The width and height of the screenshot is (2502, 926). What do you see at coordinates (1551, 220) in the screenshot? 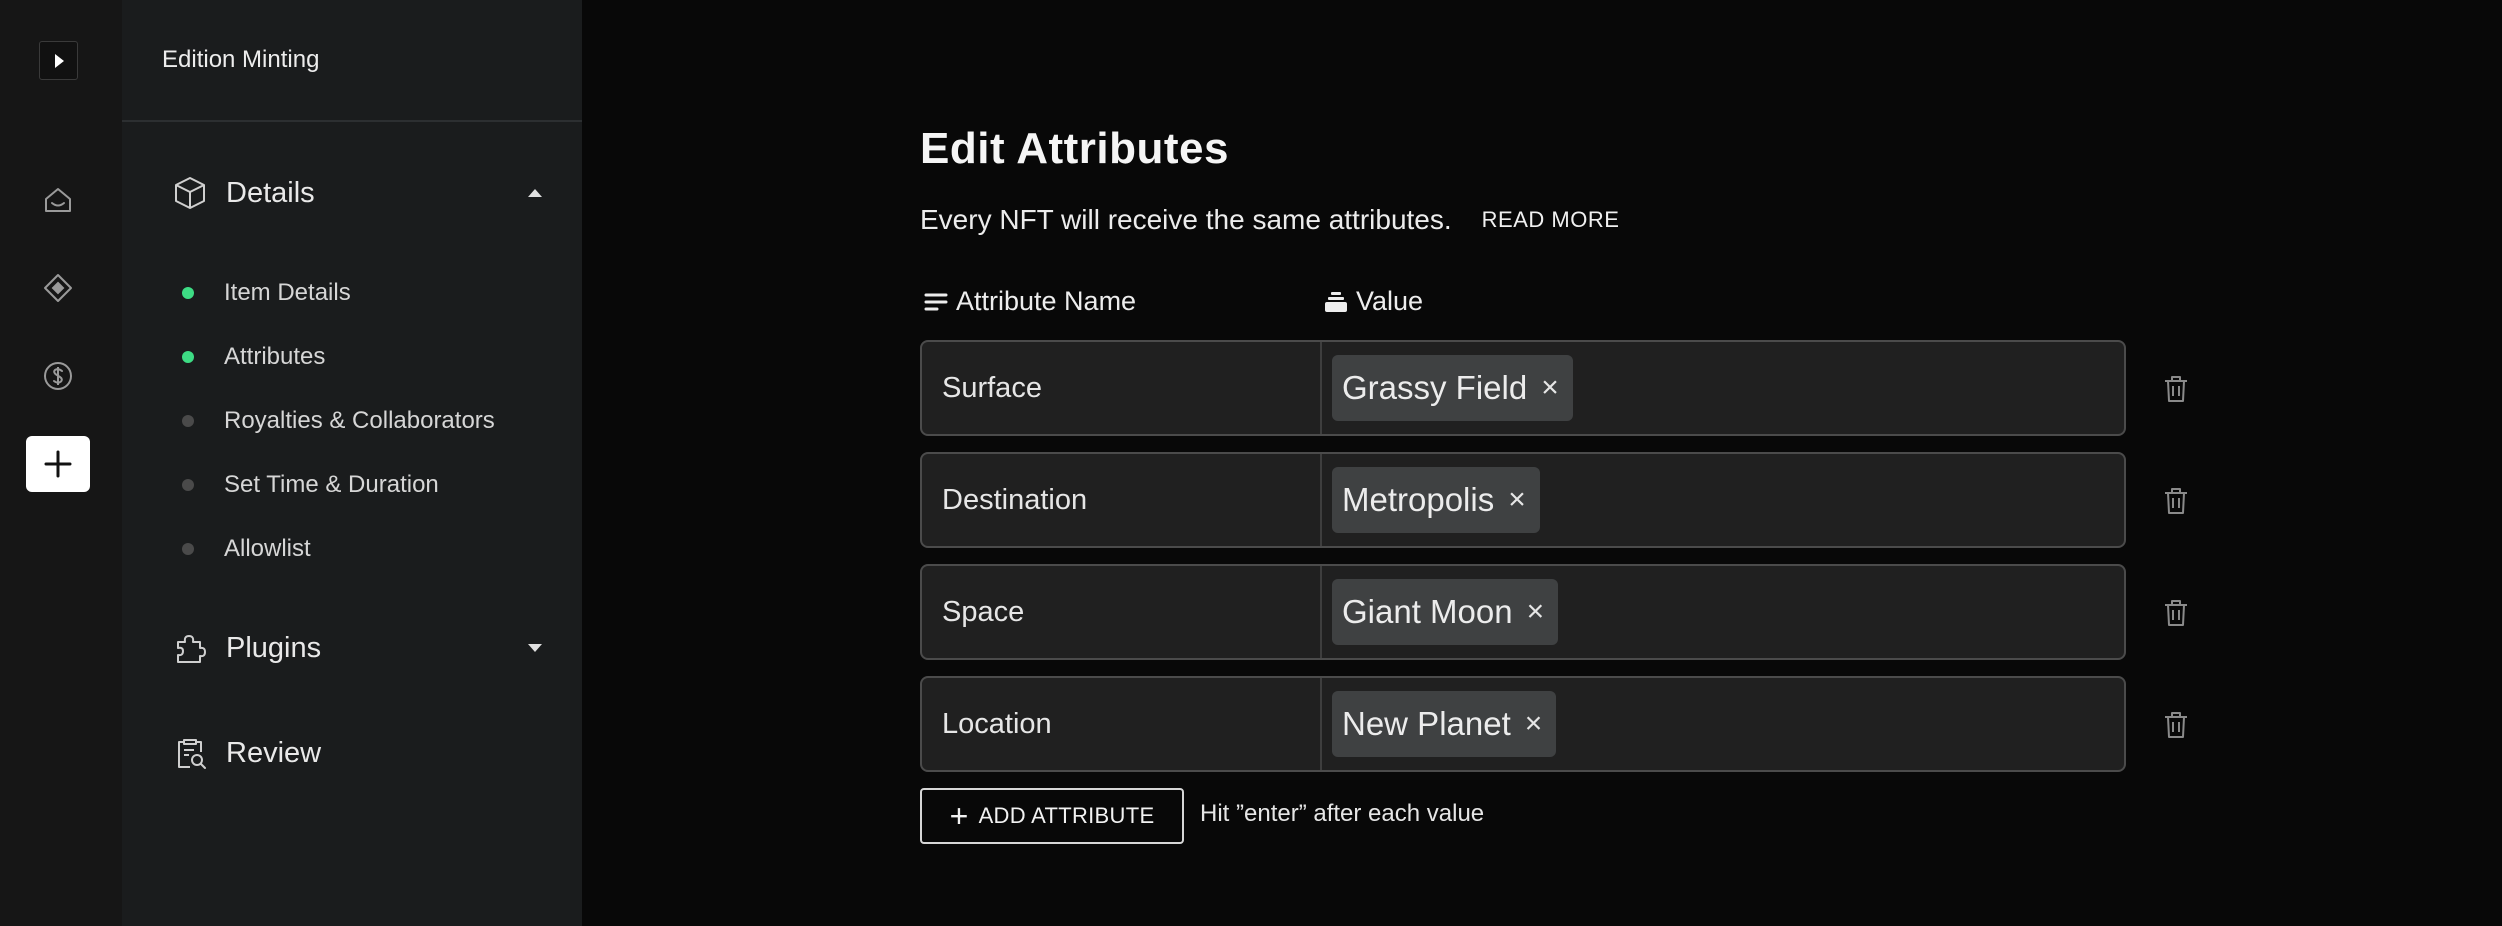
I see `read-more-link: READ MORE` at bounding box center [1551, 220].